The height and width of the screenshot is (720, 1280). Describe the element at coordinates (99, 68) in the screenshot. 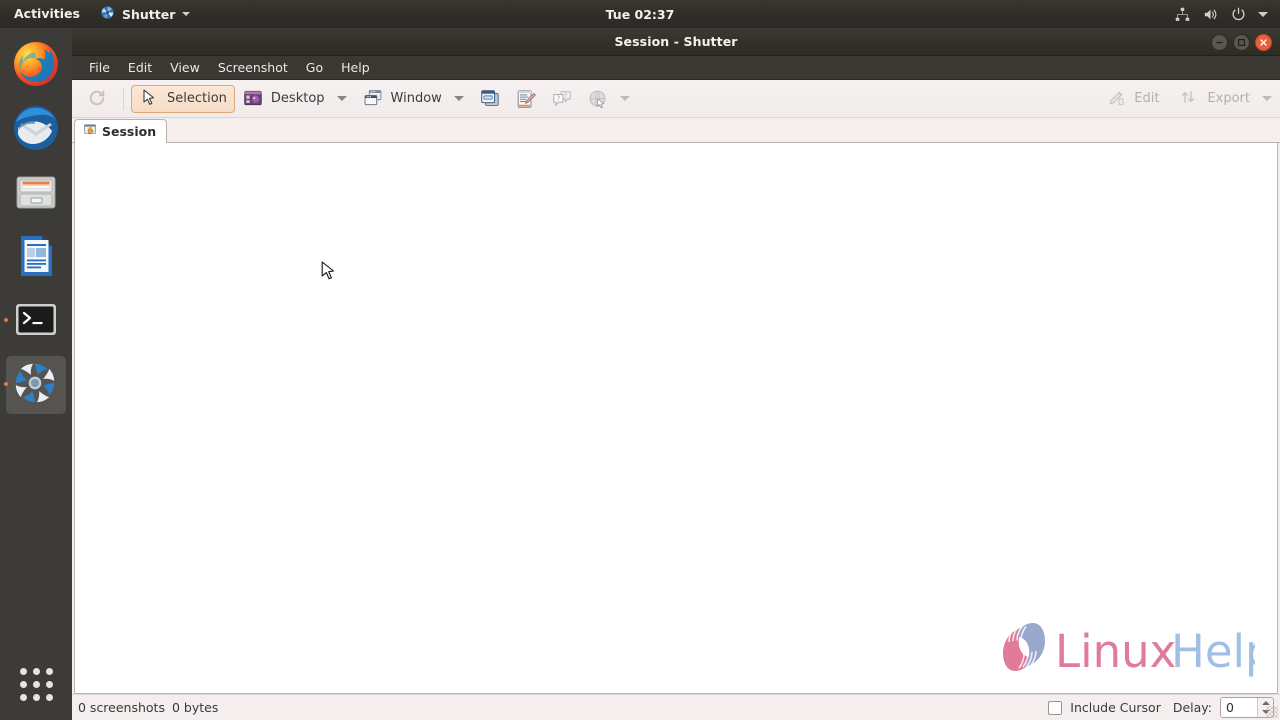

I see `menu-file: File` at that location.